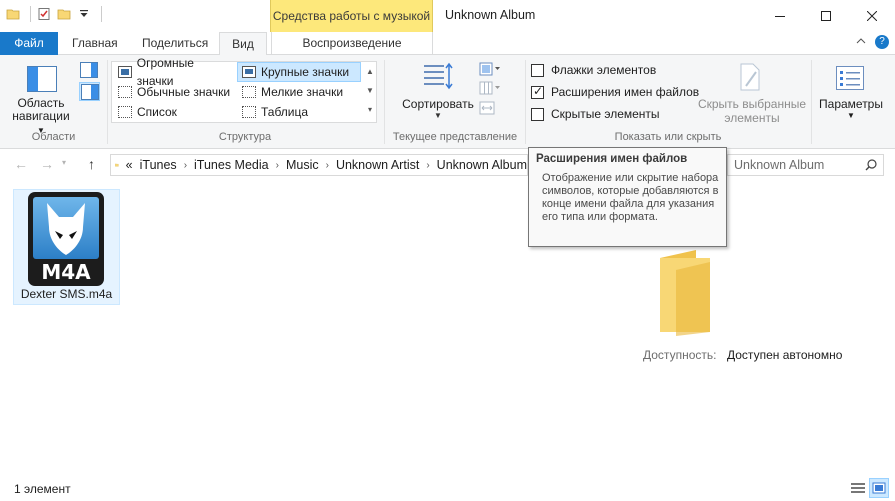  I want to click on item-count: 1 элемент, so click(42, 489).